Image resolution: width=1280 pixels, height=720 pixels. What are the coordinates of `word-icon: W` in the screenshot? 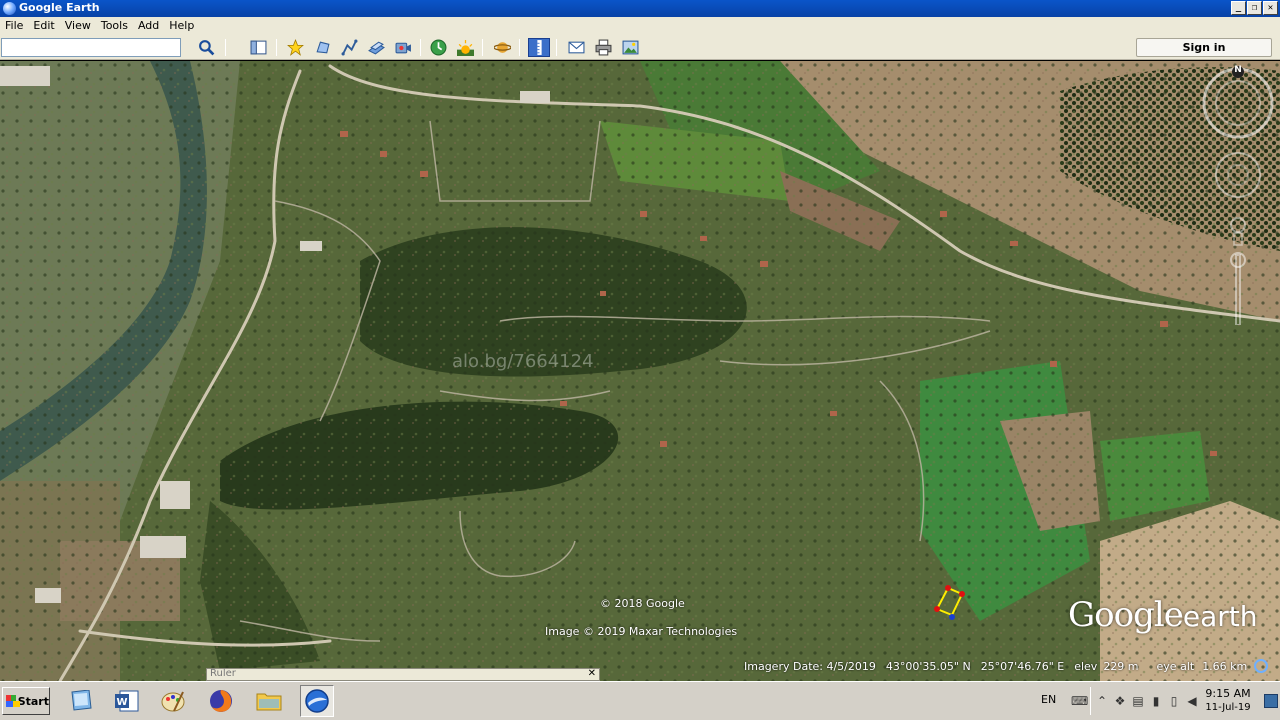 It's located at (127, 701).